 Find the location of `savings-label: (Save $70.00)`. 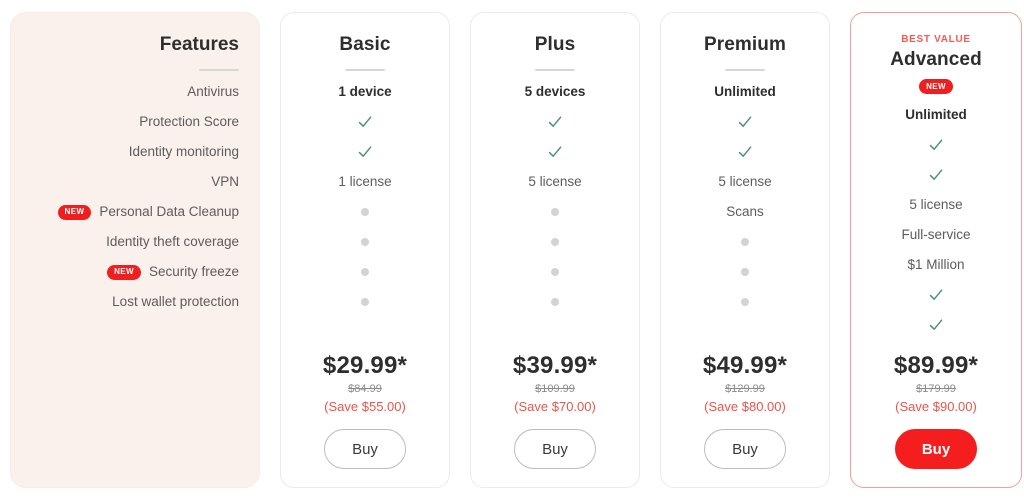

savings-label: (Save $70.00) is located at coordinates (555, 406).